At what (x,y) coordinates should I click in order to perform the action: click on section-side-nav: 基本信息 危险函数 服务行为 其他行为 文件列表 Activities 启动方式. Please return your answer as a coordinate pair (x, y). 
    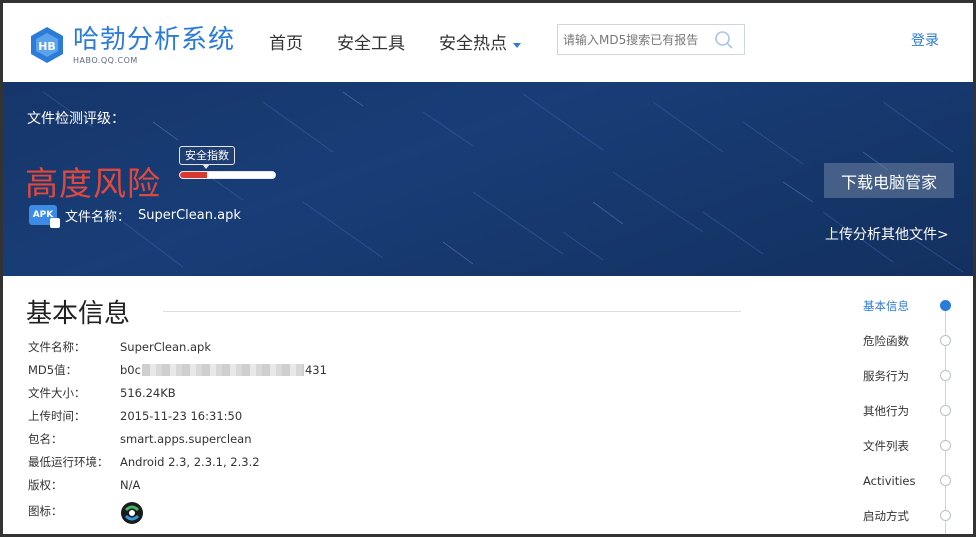
    Looking at the image, I should click on (913, 411).